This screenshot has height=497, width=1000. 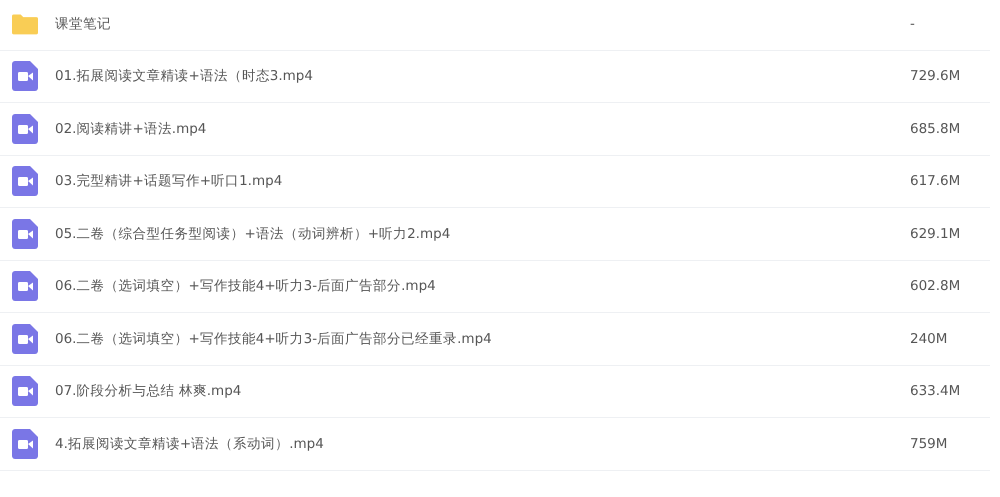 What do you see at coordinates (936, 234) in the screenshot?
I see `file-size: 629.1M` at bounding box center [936, 234].